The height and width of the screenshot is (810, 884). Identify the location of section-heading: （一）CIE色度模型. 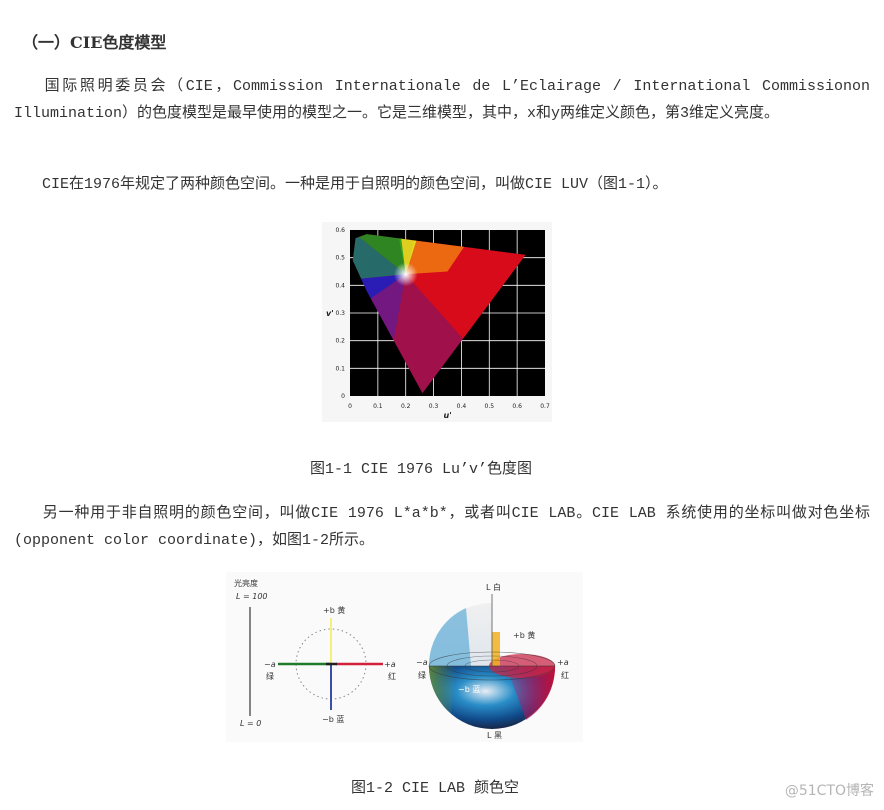
(94, 42).